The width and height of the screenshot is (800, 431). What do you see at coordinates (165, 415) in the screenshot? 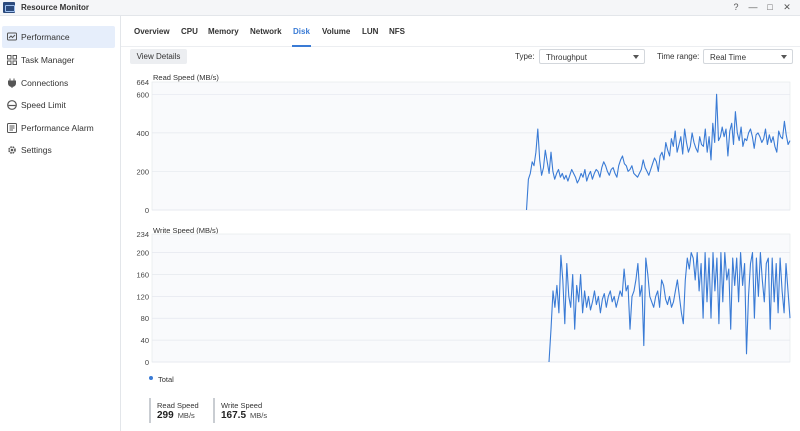
I see `read-speed-stat-value: 299` at bounding box center [165, 415].